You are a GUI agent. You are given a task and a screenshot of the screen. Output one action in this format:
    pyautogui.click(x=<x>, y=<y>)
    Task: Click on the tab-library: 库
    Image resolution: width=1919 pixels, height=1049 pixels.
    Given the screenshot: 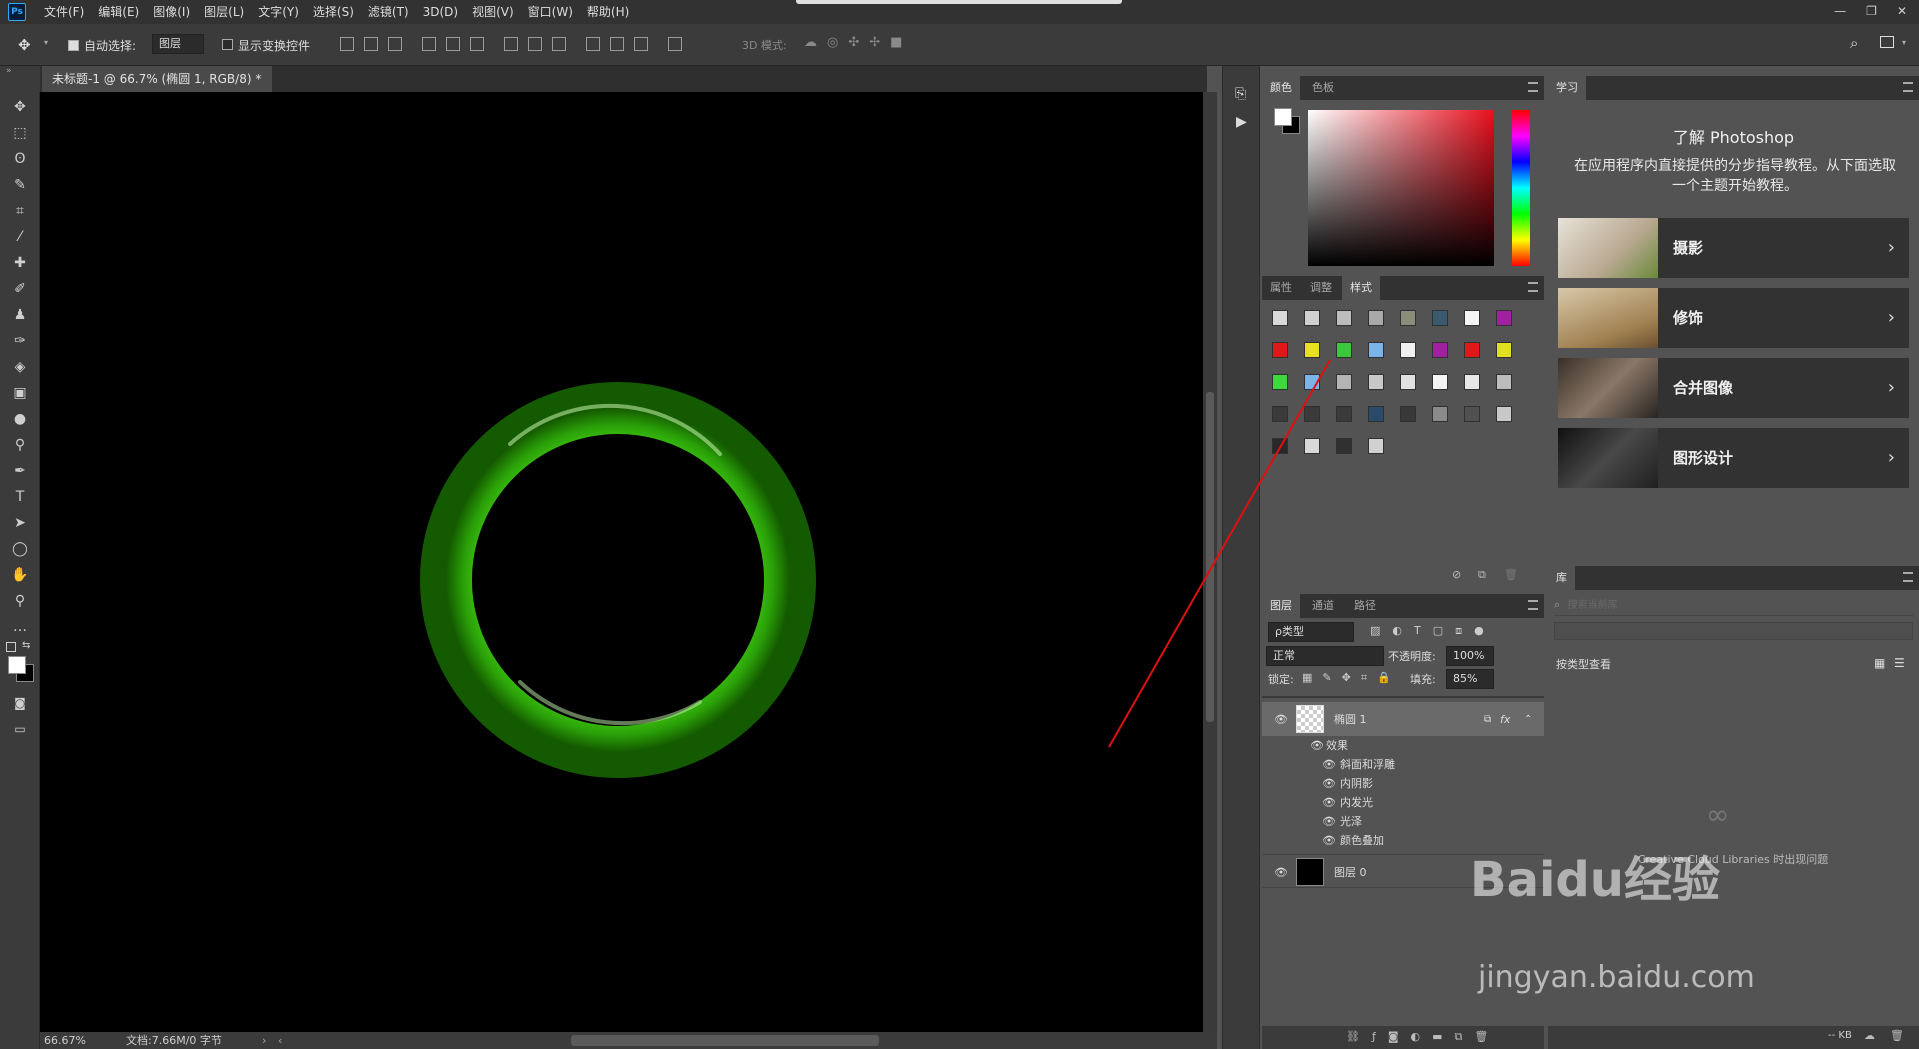 What is the action you would take?
    pyautogui.click(x=1561, y=578)
    